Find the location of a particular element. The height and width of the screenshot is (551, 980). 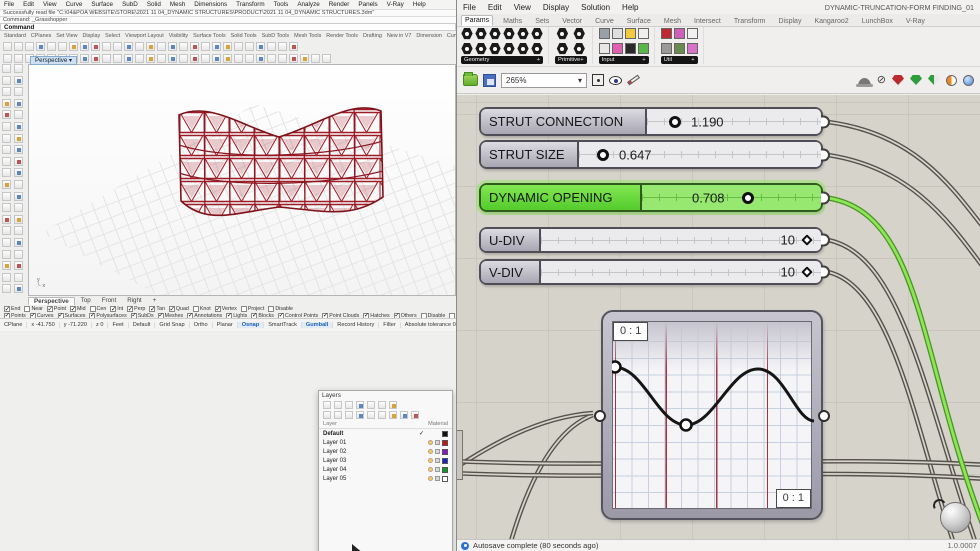

graph-grip is located at coordinates (686, 425).